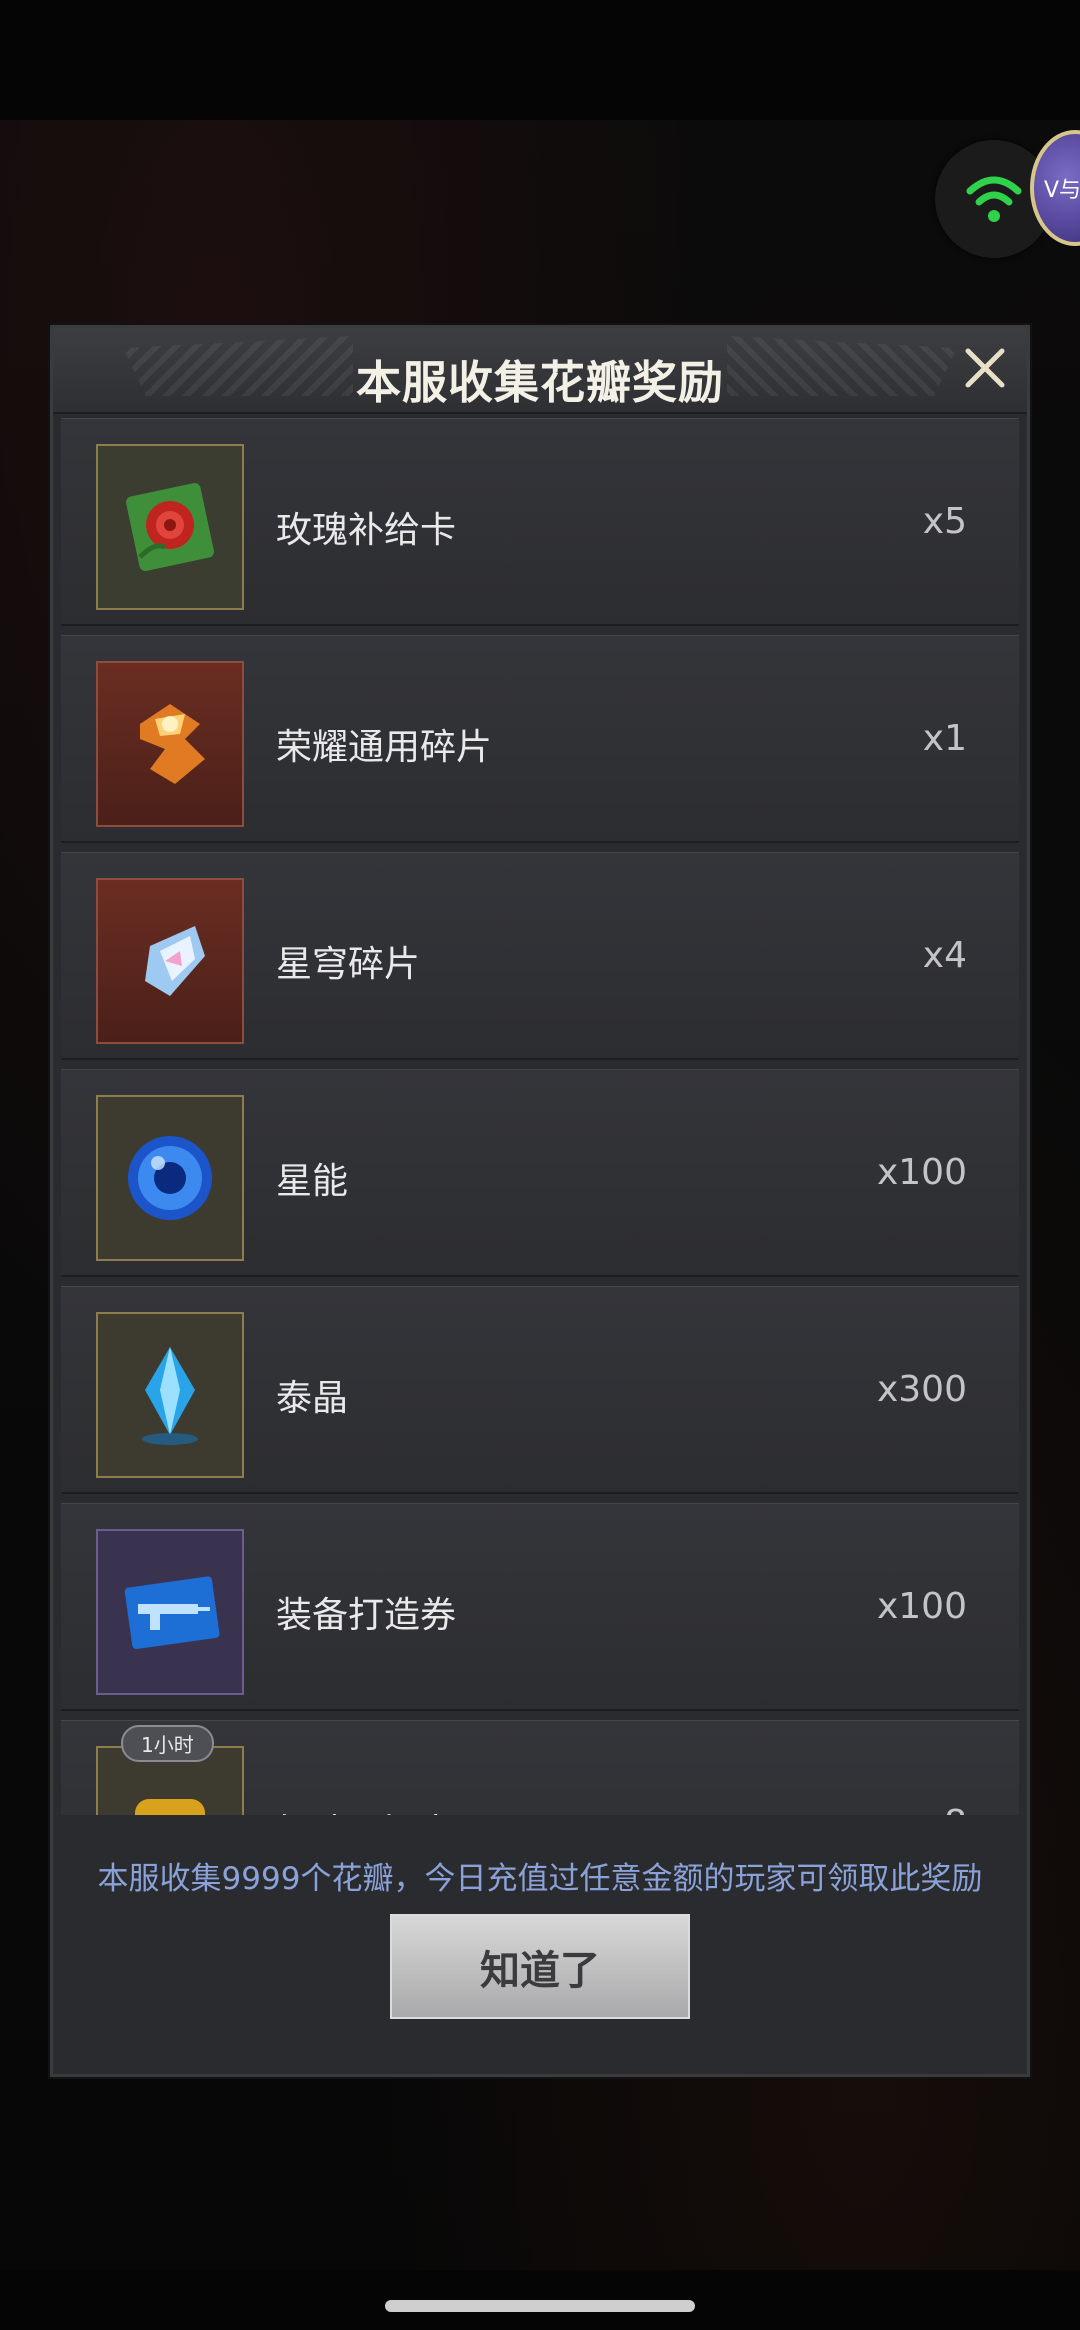  Describe the element at coordinates (921, 1389) in the screenshot. I see `item-quantity: x300` at that location.